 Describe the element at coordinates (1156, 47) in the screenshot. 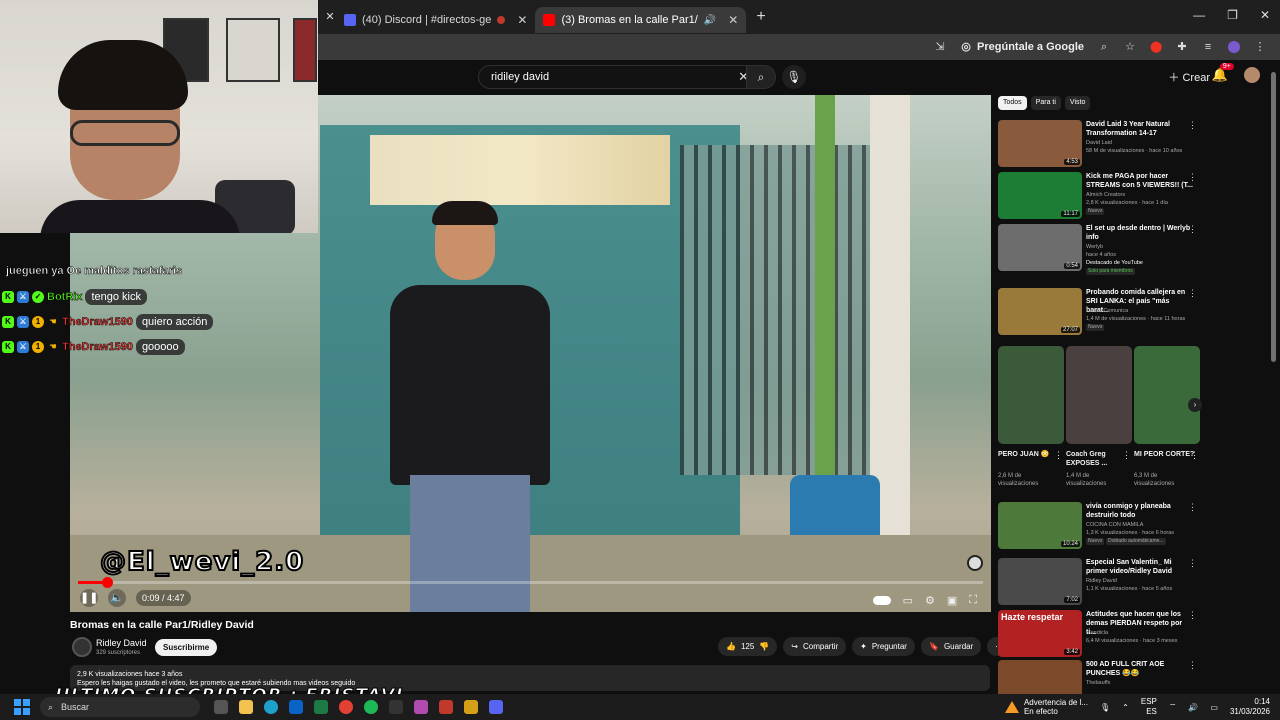

I see `extension-red-icon: ⬤` at that location.